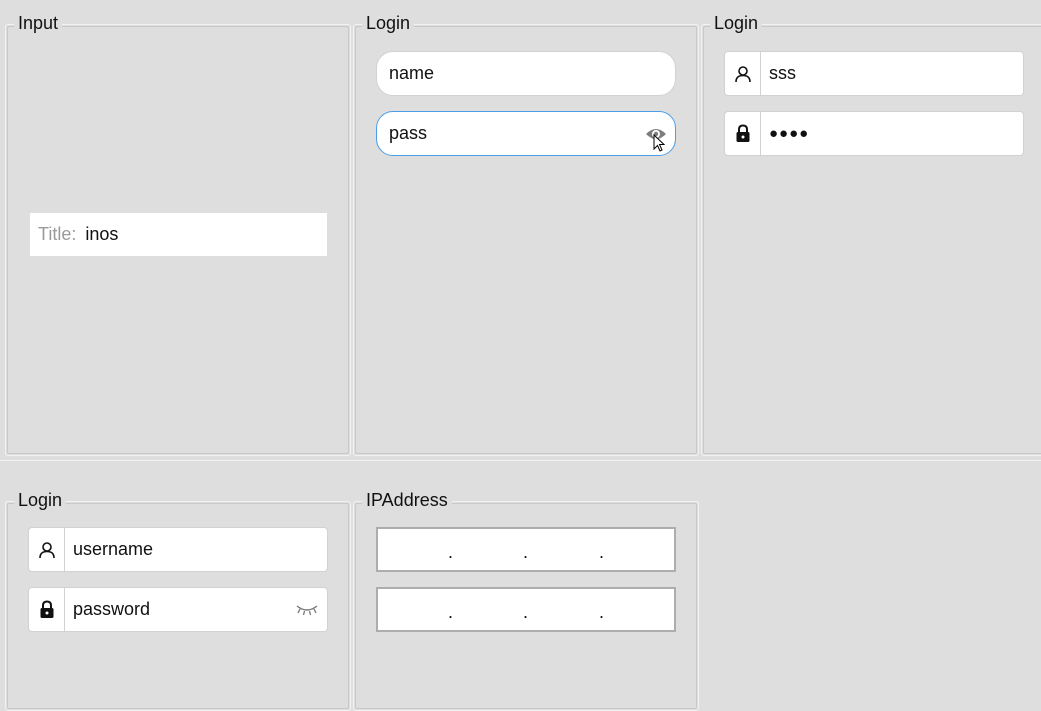 Image resolution: width=1041 pixels, height=711 pixels. What do you see at coordinates (407, 500) in the screenshot?
I see `group-title: IPAddress` at bounding box center [407, 500].